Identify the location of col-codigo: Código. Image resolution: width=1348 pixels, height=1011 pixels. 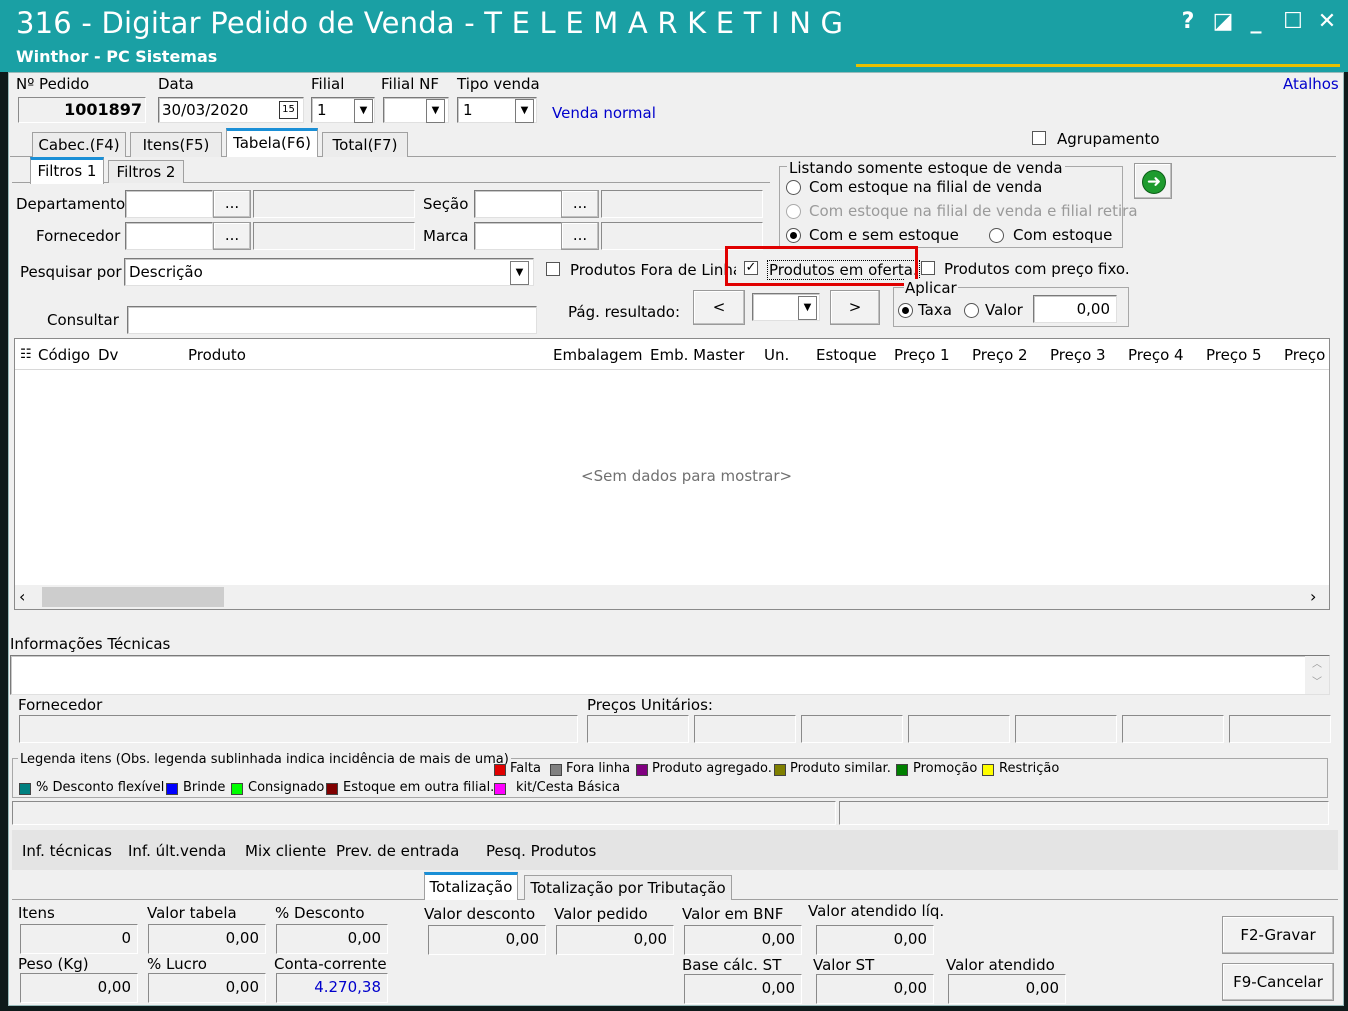
(64, 355).